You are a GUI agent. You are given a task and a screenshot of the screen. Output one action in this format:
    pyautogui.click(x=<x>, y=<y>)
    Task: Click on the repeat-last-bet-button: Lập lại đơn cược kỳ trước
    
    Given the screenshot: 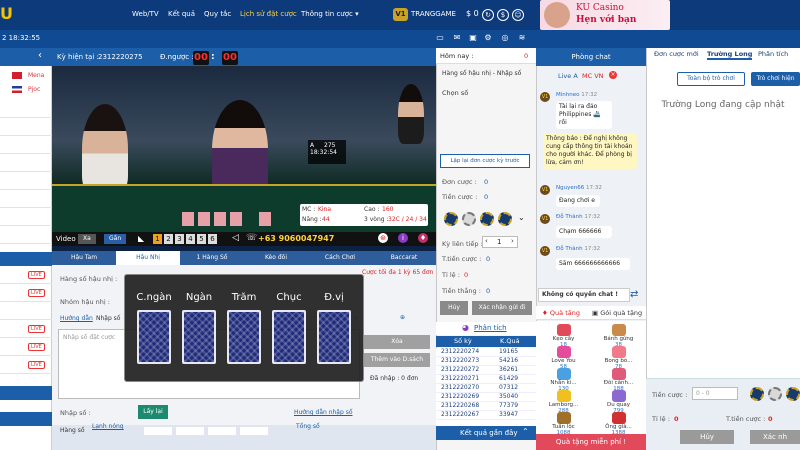 What is the action you would take?
    pyautogui.click(x=485, y=161)
    